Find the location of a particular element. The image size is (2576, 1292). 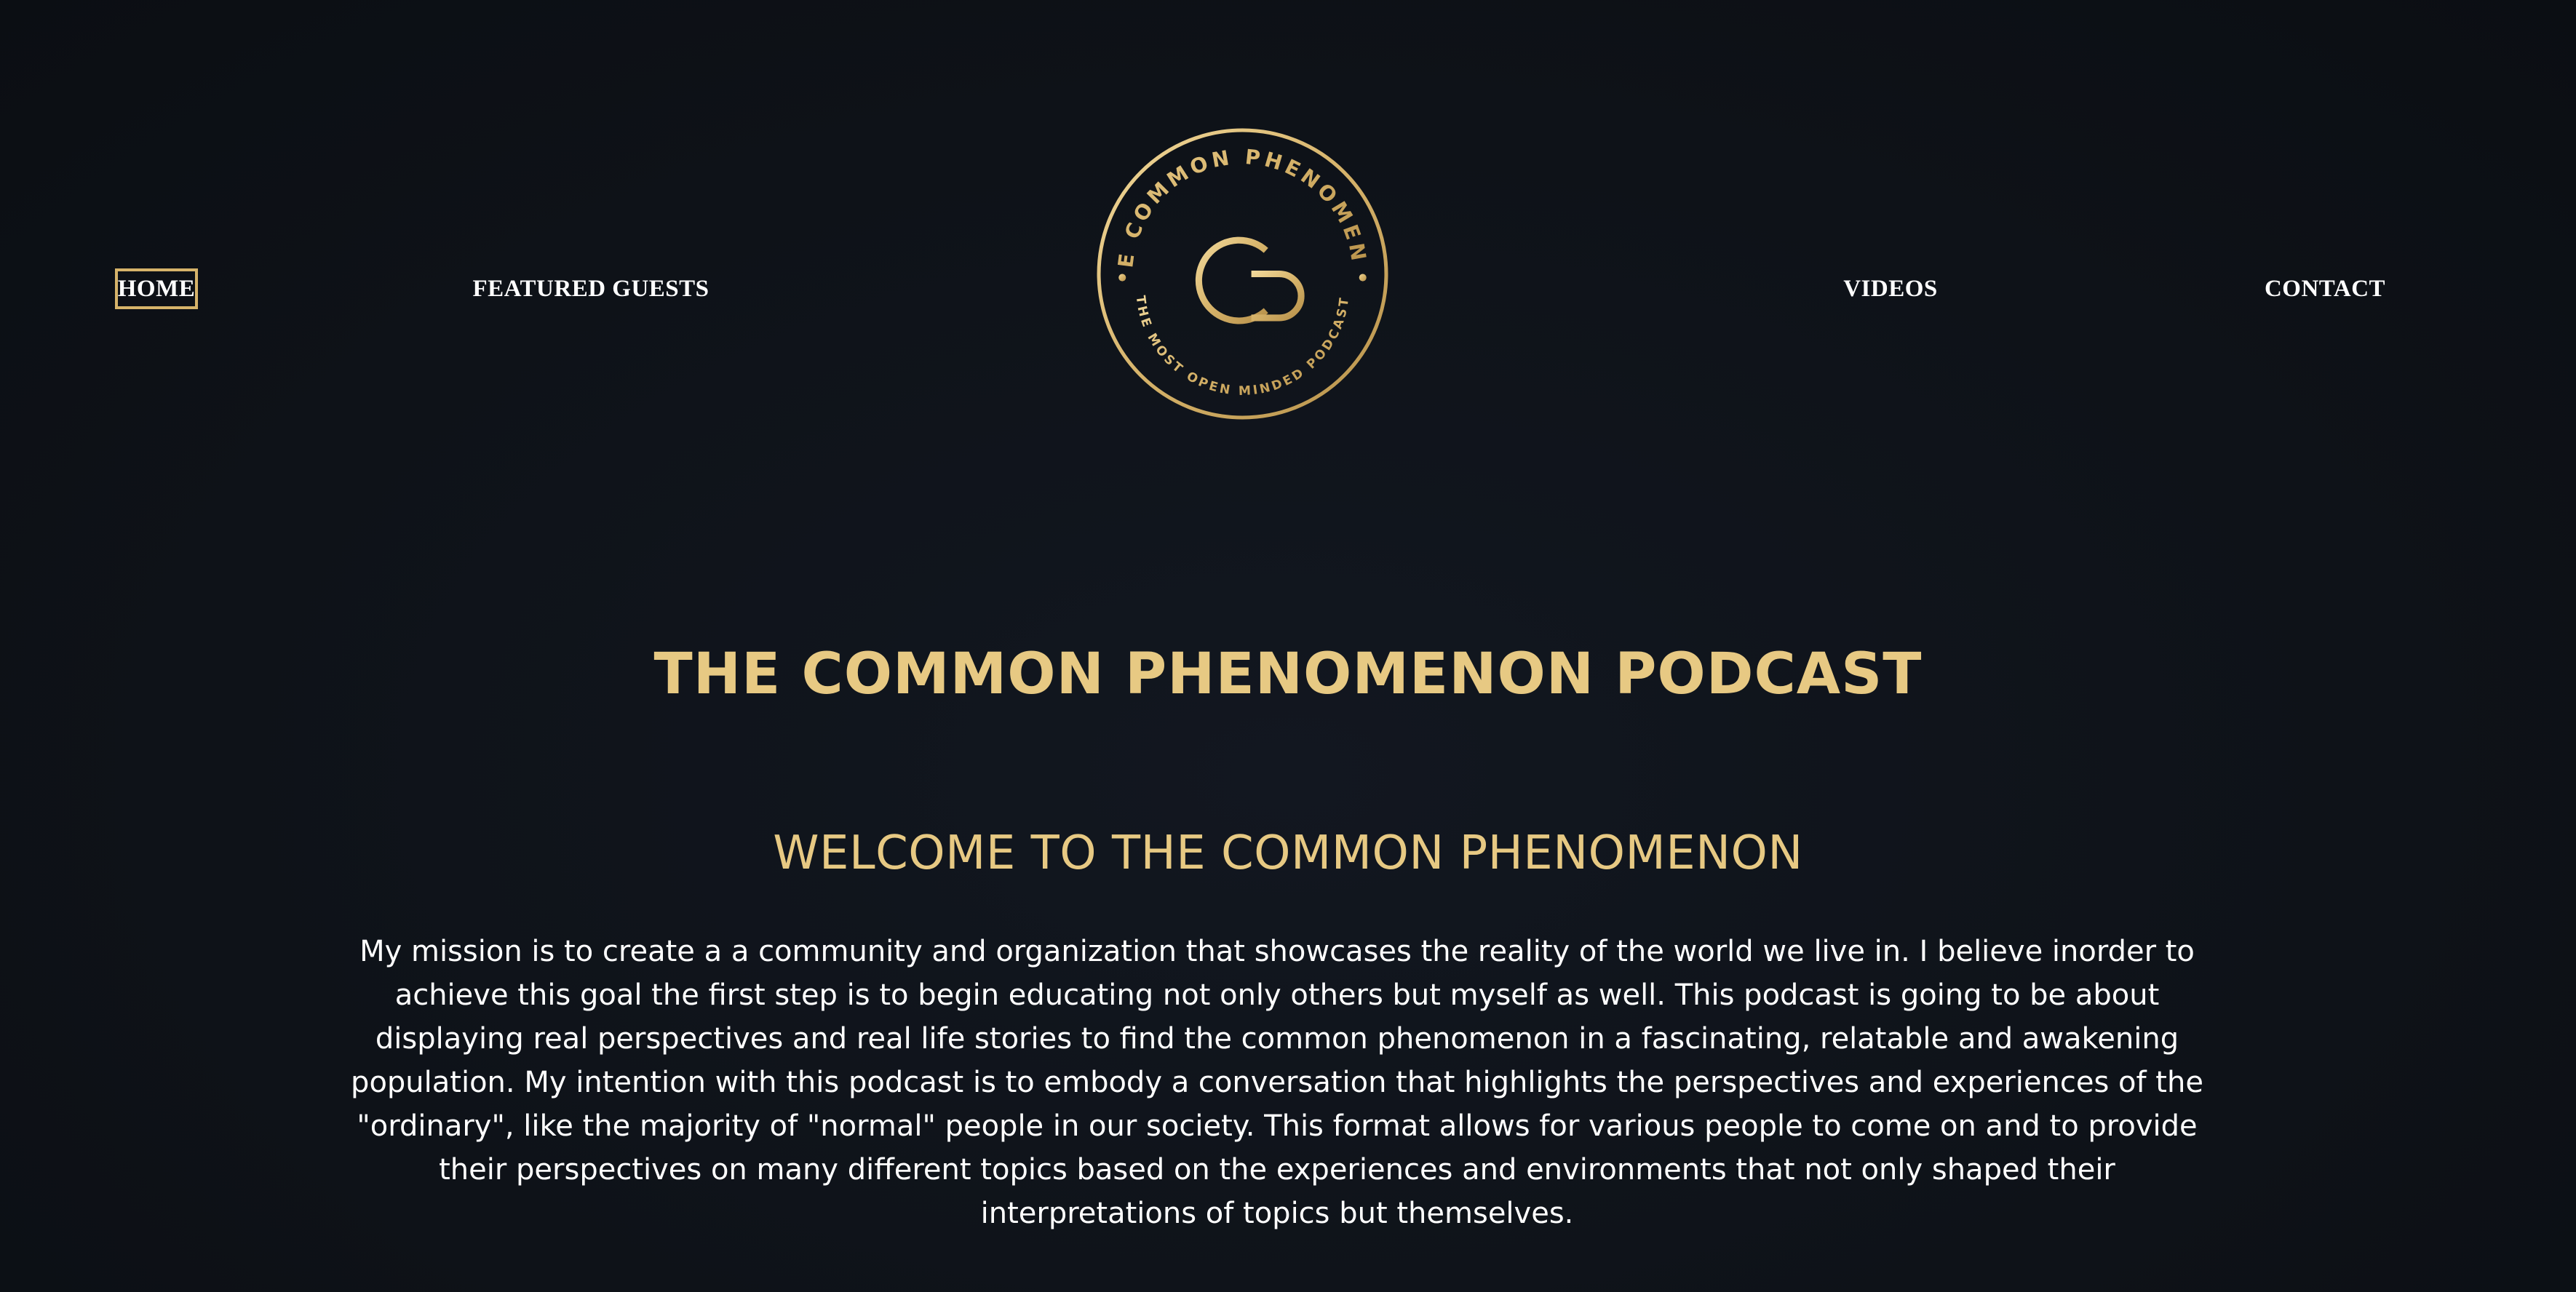

svg-text: THE MOST OPEN MINDED PODCAST is located at coordinates (1243, 347).